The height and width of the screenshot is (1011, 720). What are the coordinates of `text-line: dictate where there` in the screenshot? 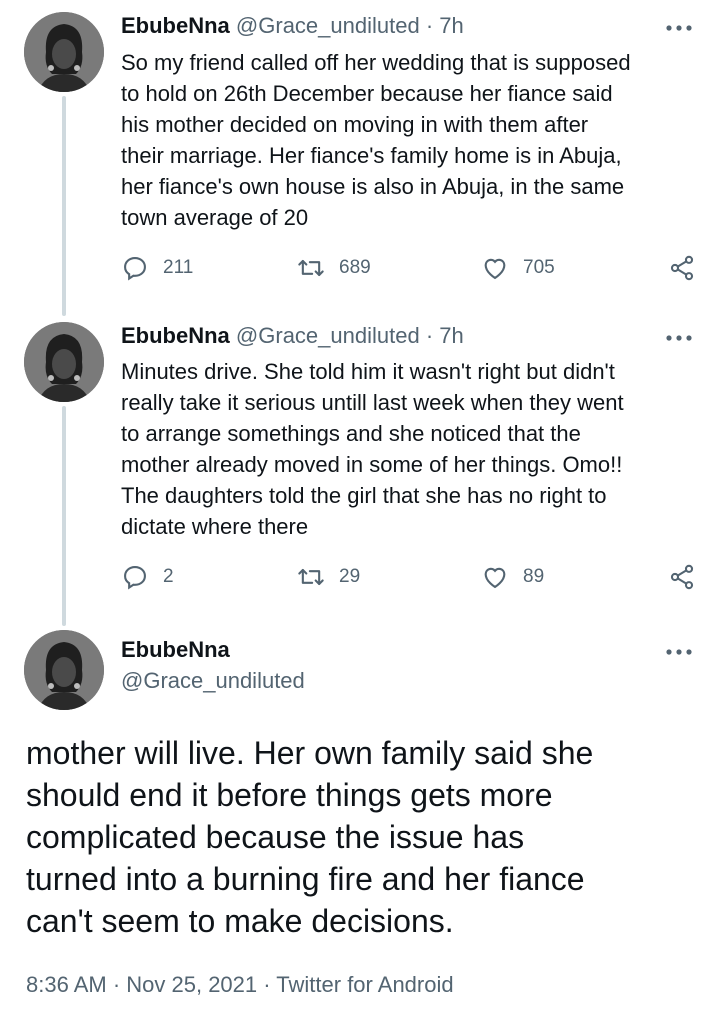 It's located at (215, 526).